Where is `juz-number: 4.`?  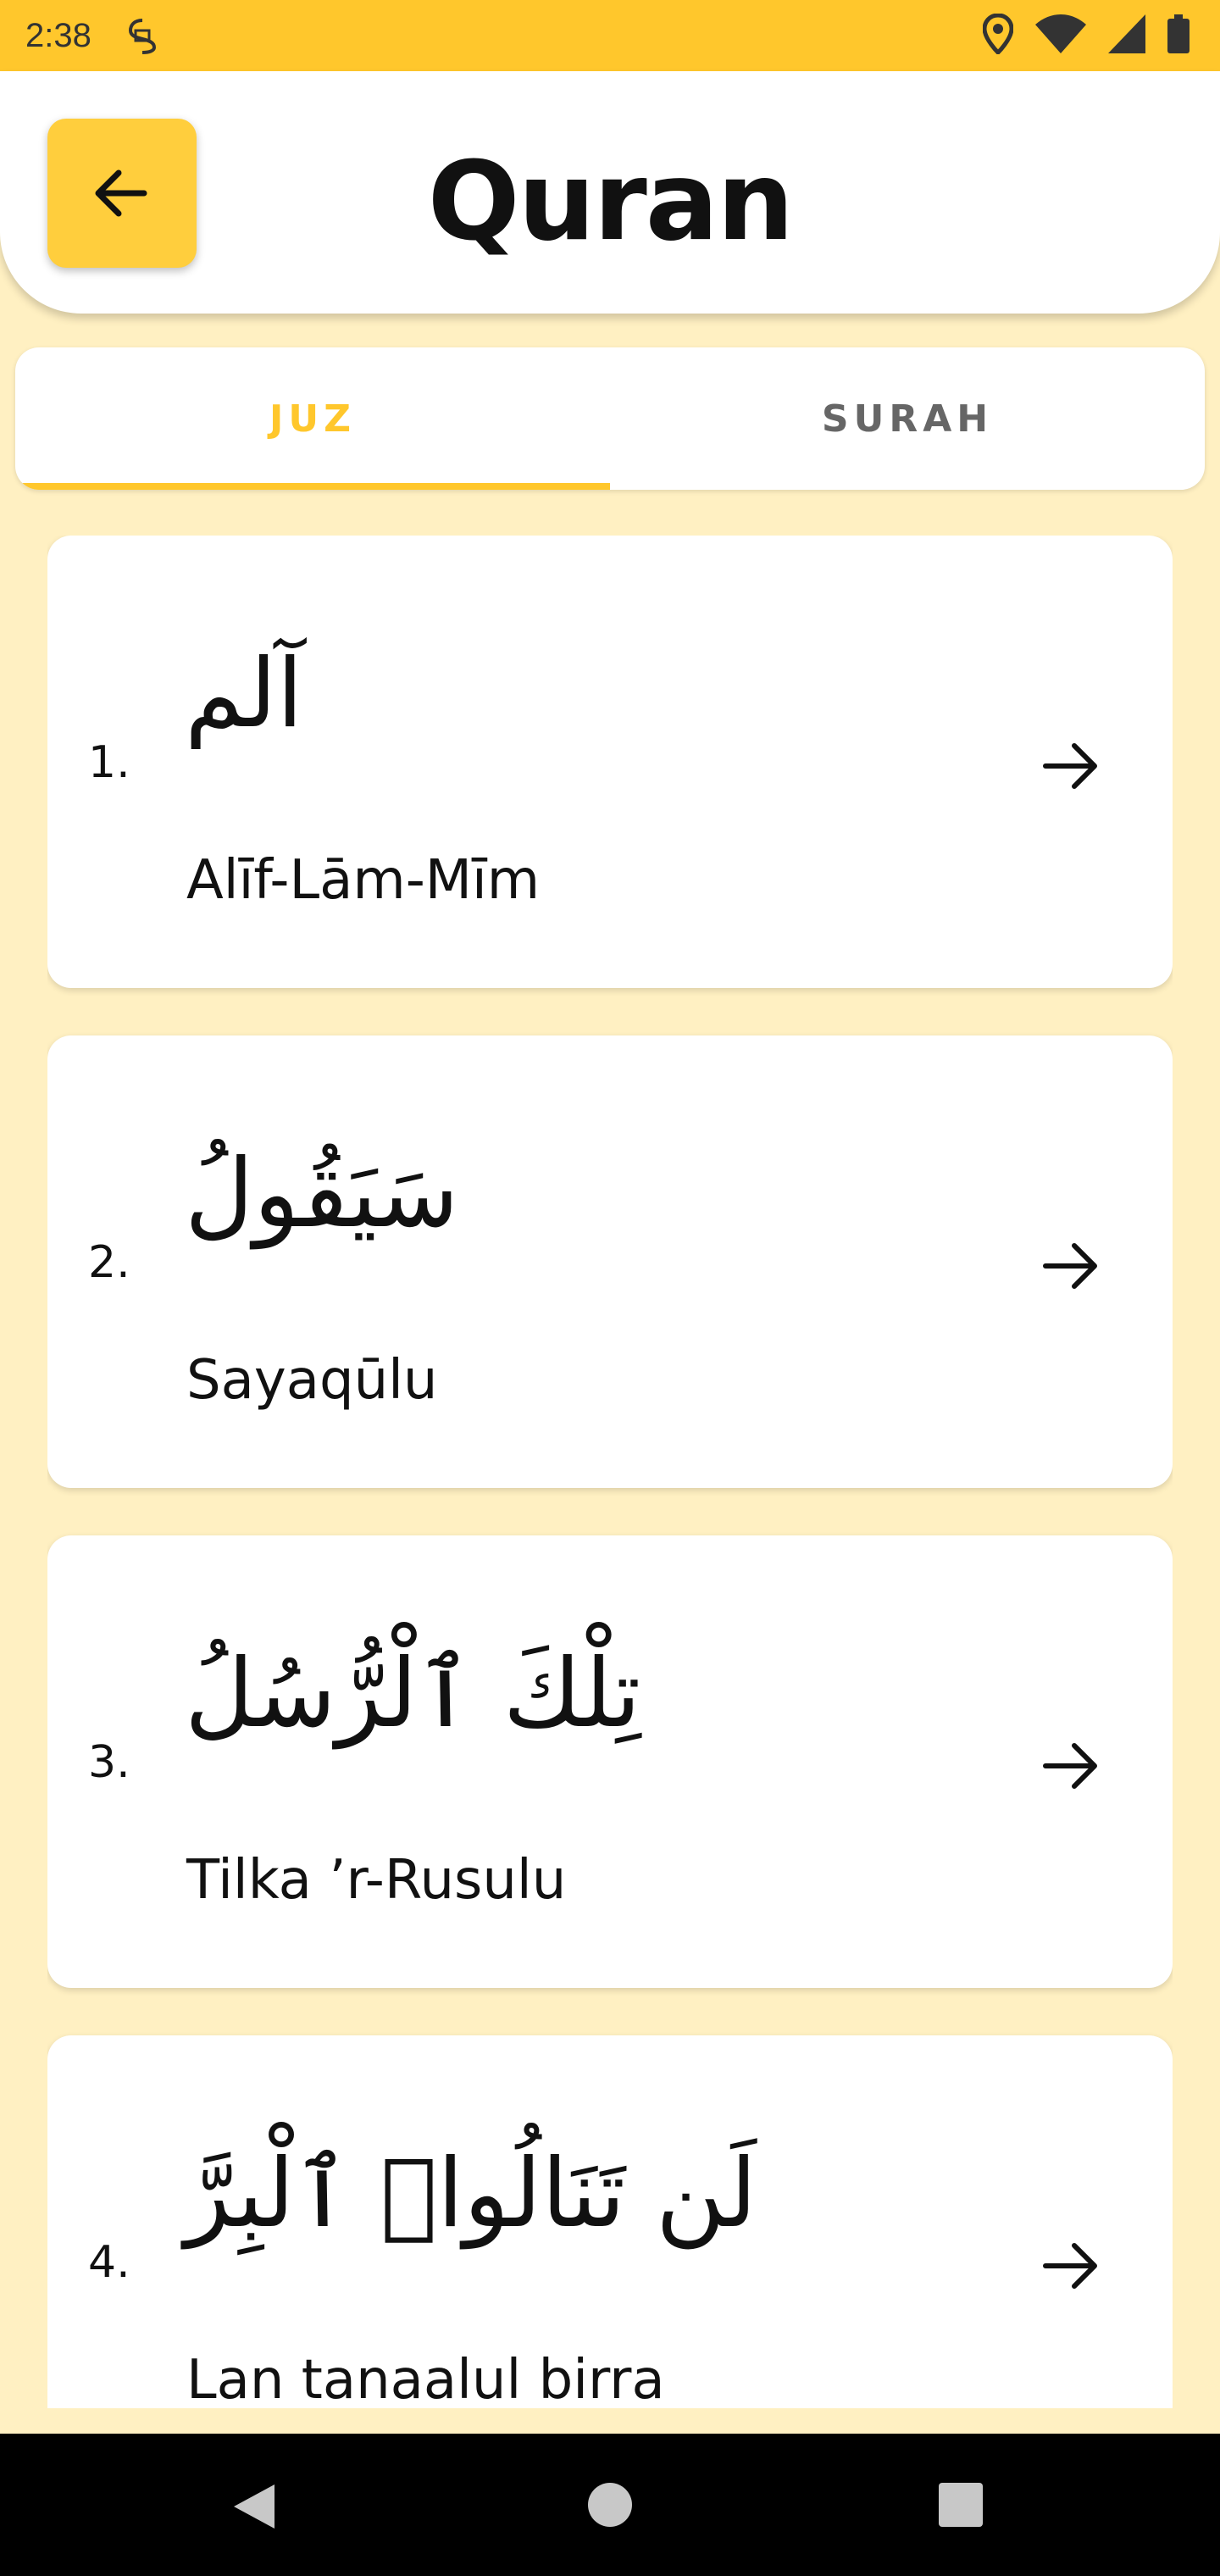
juz-number: 4. is located at coordinates (109, 2262).